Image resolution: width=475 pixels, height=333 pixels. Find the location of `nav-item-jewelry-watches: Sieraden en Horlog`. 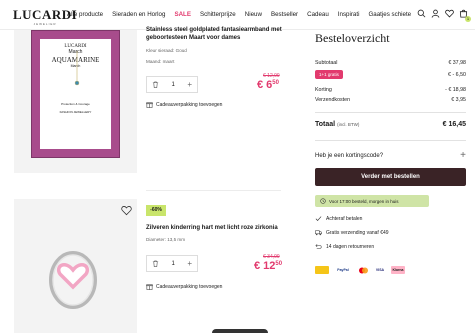

nav-item-jewelry-watches: Sieraden en Horlog is located at coordinates (138, 14).